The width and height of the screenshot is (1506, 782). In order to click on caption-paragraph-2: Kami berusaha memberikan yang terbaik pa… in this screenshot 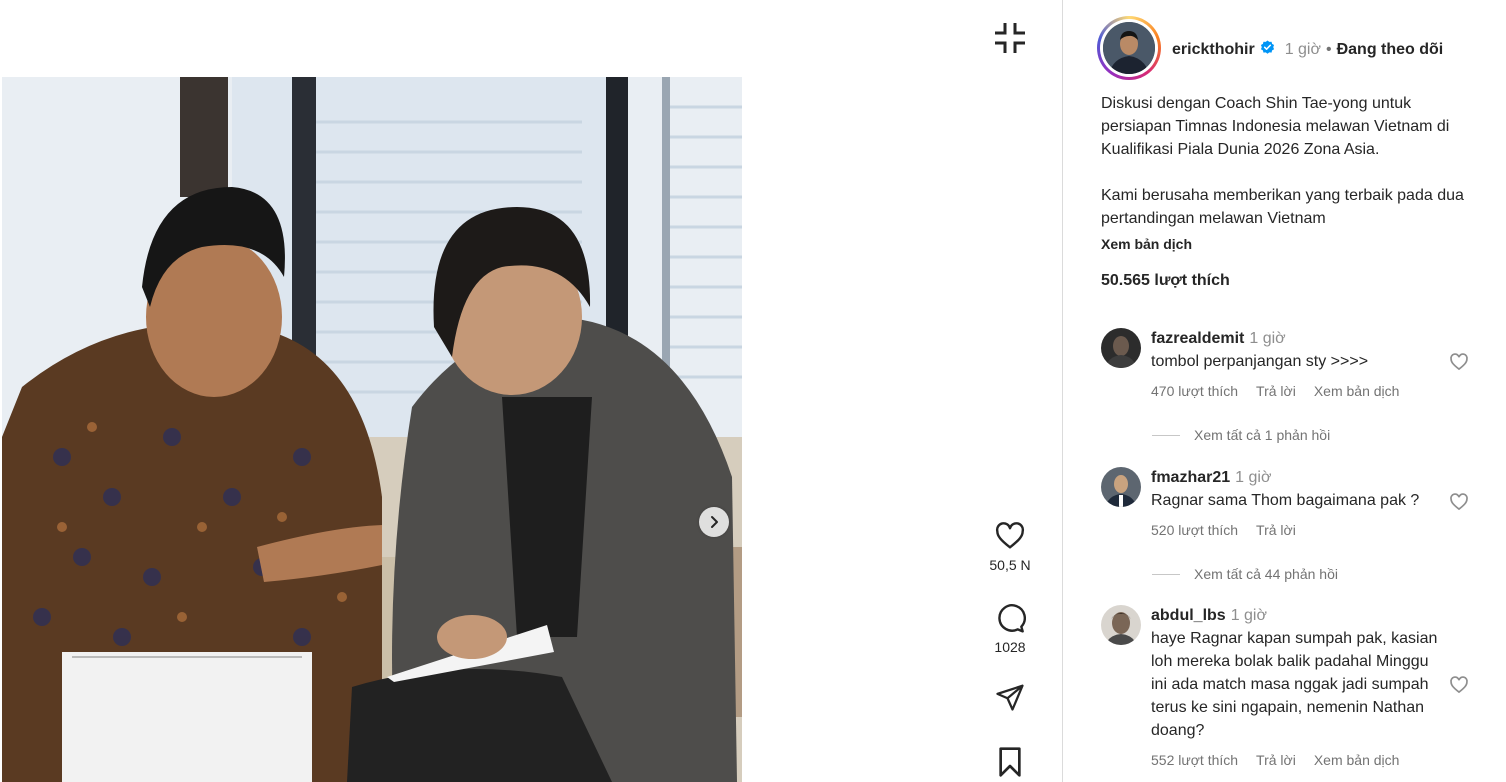, I will do `click(1282, 207)`.